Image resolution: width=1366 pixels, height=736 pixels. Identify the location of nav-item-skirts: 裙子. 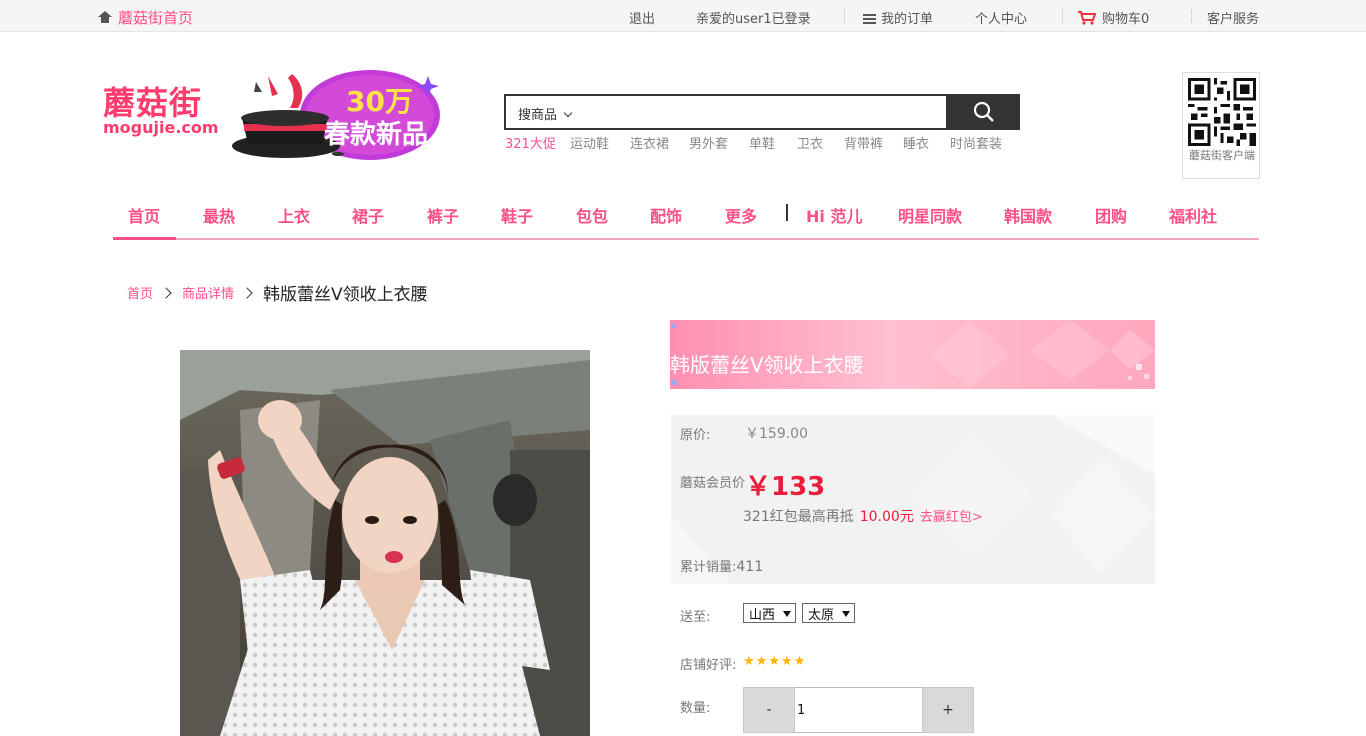
(368, 215).